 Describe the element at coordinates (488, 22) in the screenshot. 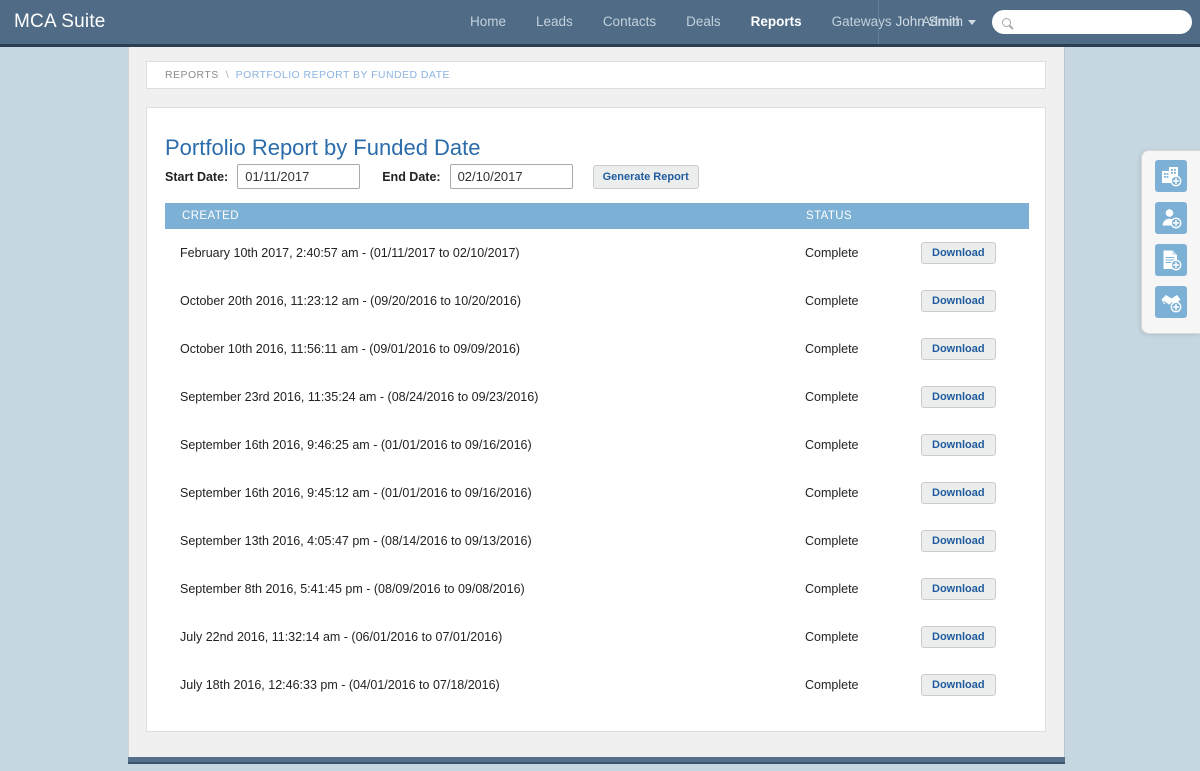

I see `nav-link-home: Home` at that location.